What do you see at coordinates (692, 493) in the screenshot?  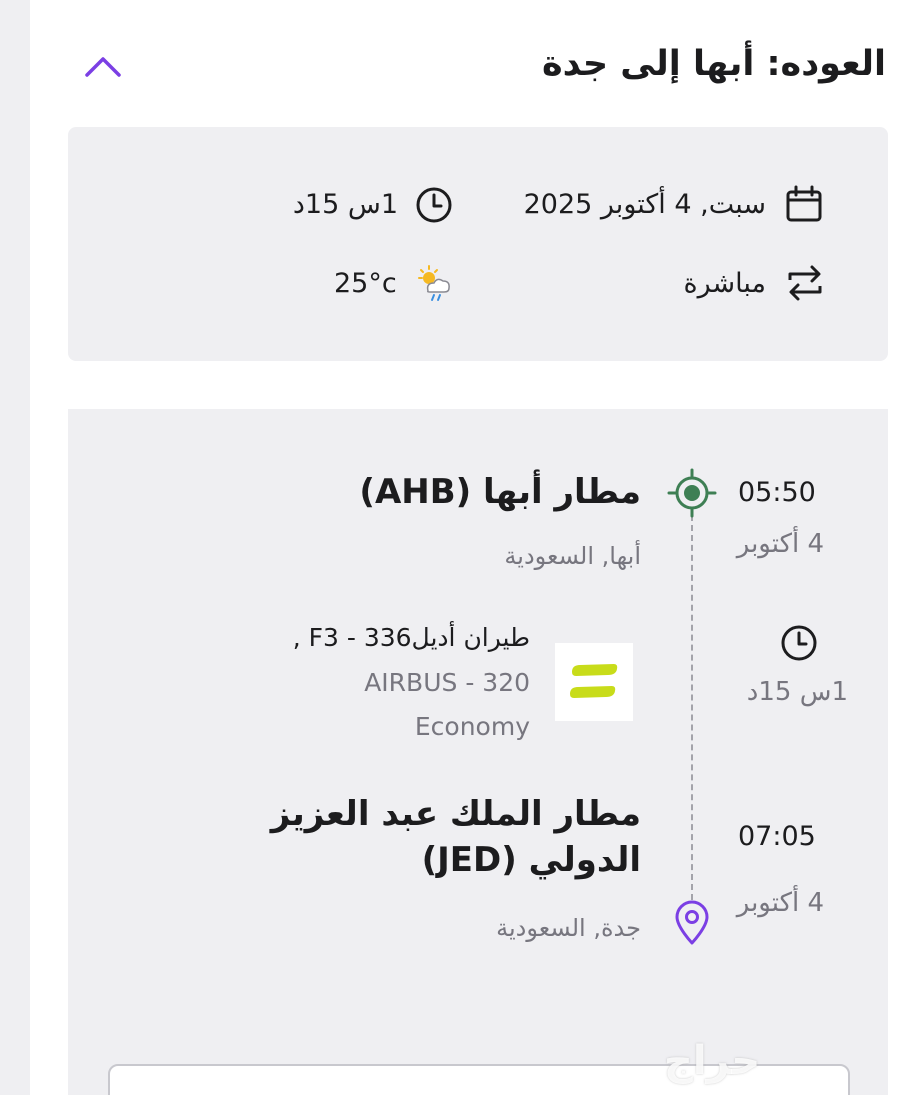 I see `departure-marker-icon` at bounding box center [692, 493].